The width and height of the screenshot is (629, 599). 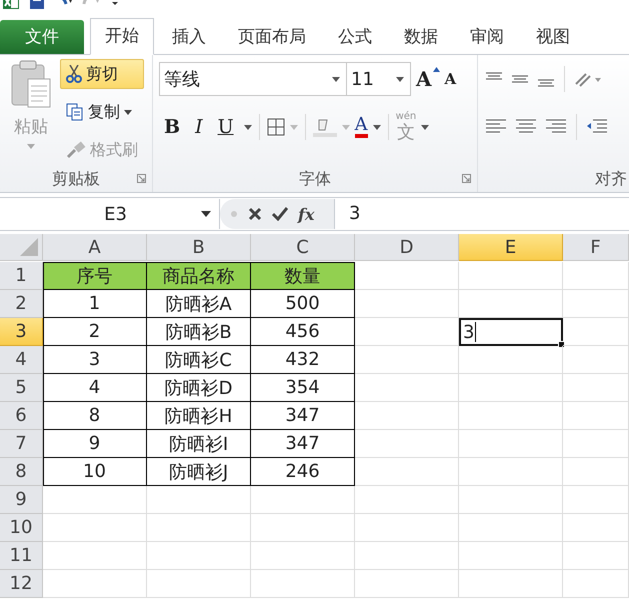 What do you see at coordinates (21, 304) in the screenshot?
I see `row-header: 2` at bounding box center [21, 304].